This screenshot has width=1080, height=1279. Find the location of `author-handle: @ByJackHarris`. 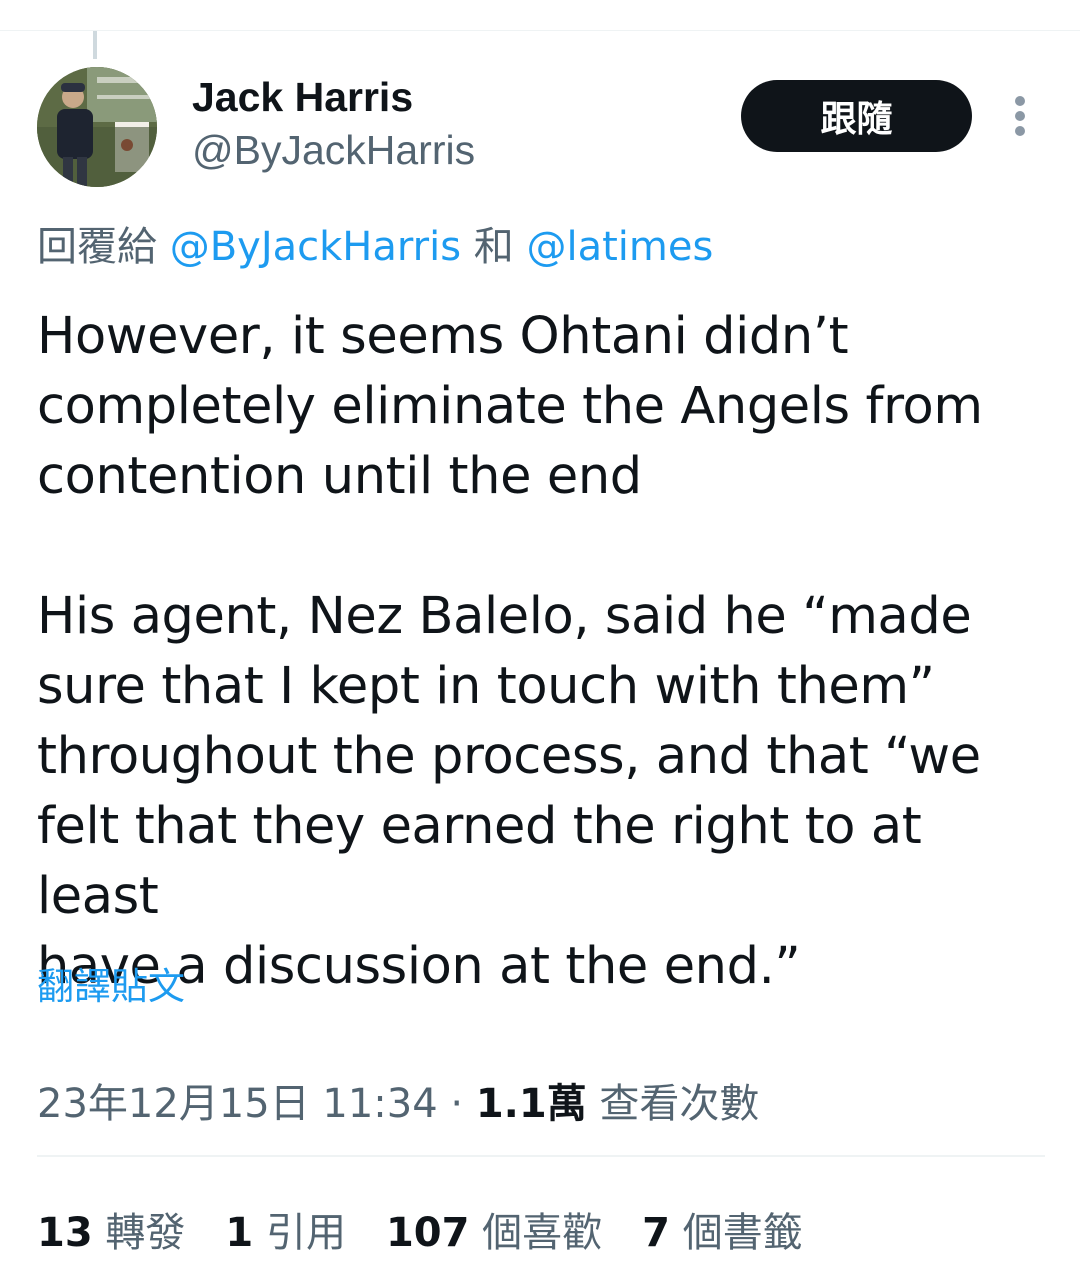

author-handle: @ByJackHarris is located at coordinates (333, 150).